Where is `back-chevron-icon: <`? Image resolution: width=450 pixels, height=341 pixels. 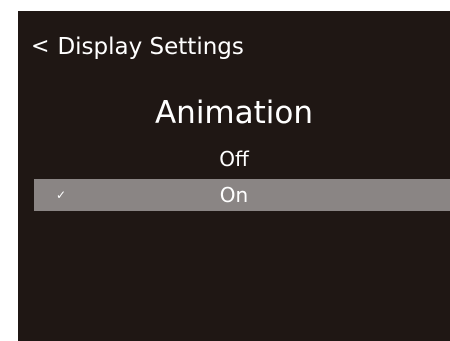
back-chevron-icon: < is located at coordinates (40, 47).